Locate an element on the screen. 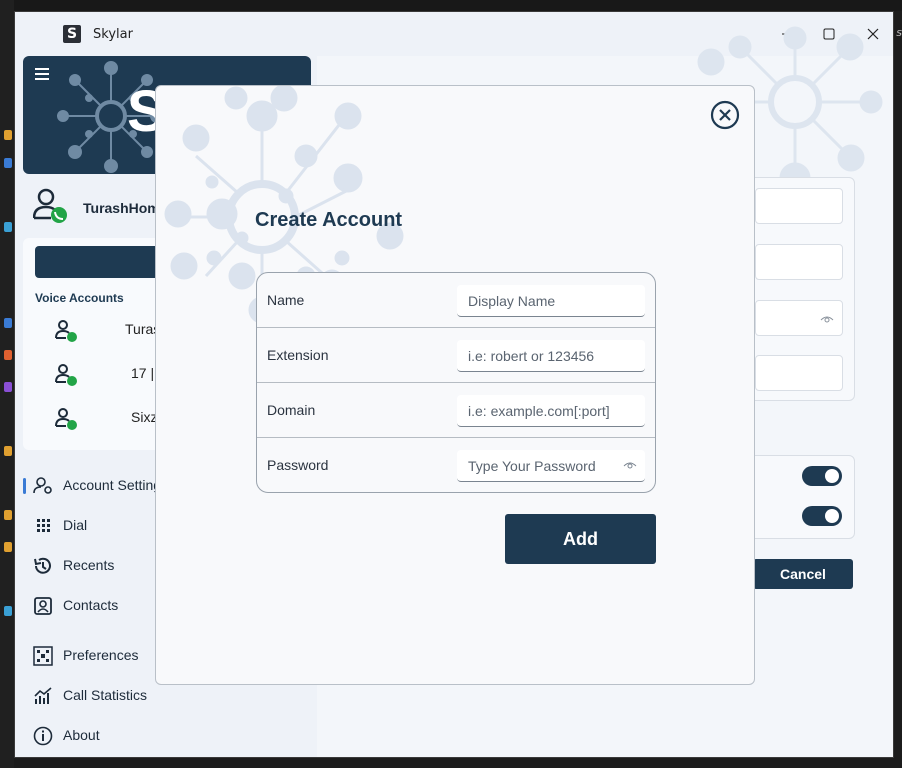 The image size is (902, 768). app-title: Skylar is located at coordinates (113, 34).